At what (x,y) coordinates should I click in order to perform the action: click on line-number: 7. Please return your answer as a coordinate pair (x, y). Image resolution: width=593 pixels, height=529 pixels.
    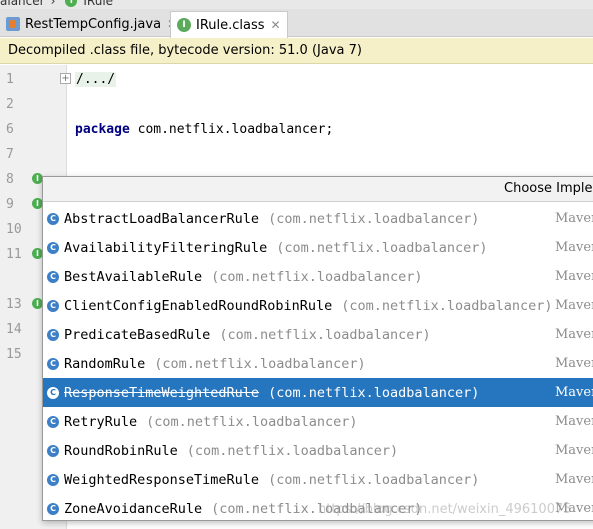
    Looking at the image, I should click on (10, 154).